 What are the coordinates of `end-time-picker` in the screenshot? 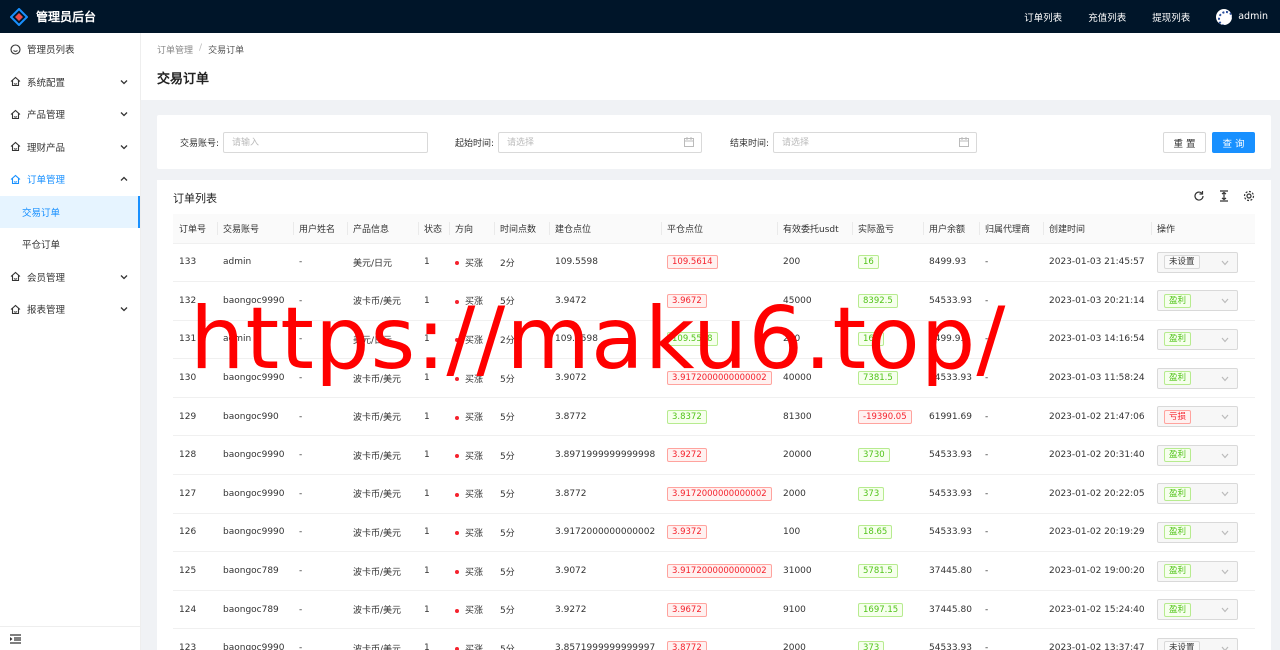 It's located at (875, 142).